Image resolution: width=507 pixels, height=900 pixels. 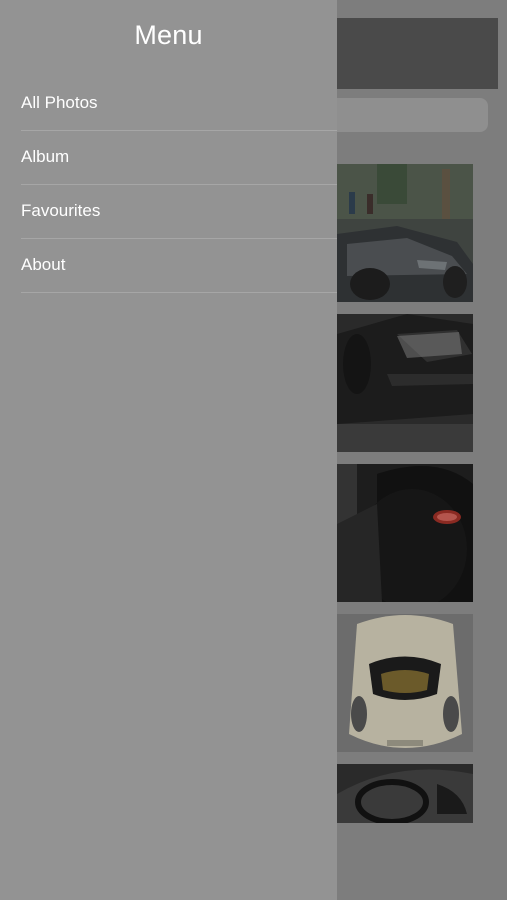 What do you see at coordinates (59, 102) in the screenshot?
I see `menu-item-label: All Photos` at bounding box center [59, 102].